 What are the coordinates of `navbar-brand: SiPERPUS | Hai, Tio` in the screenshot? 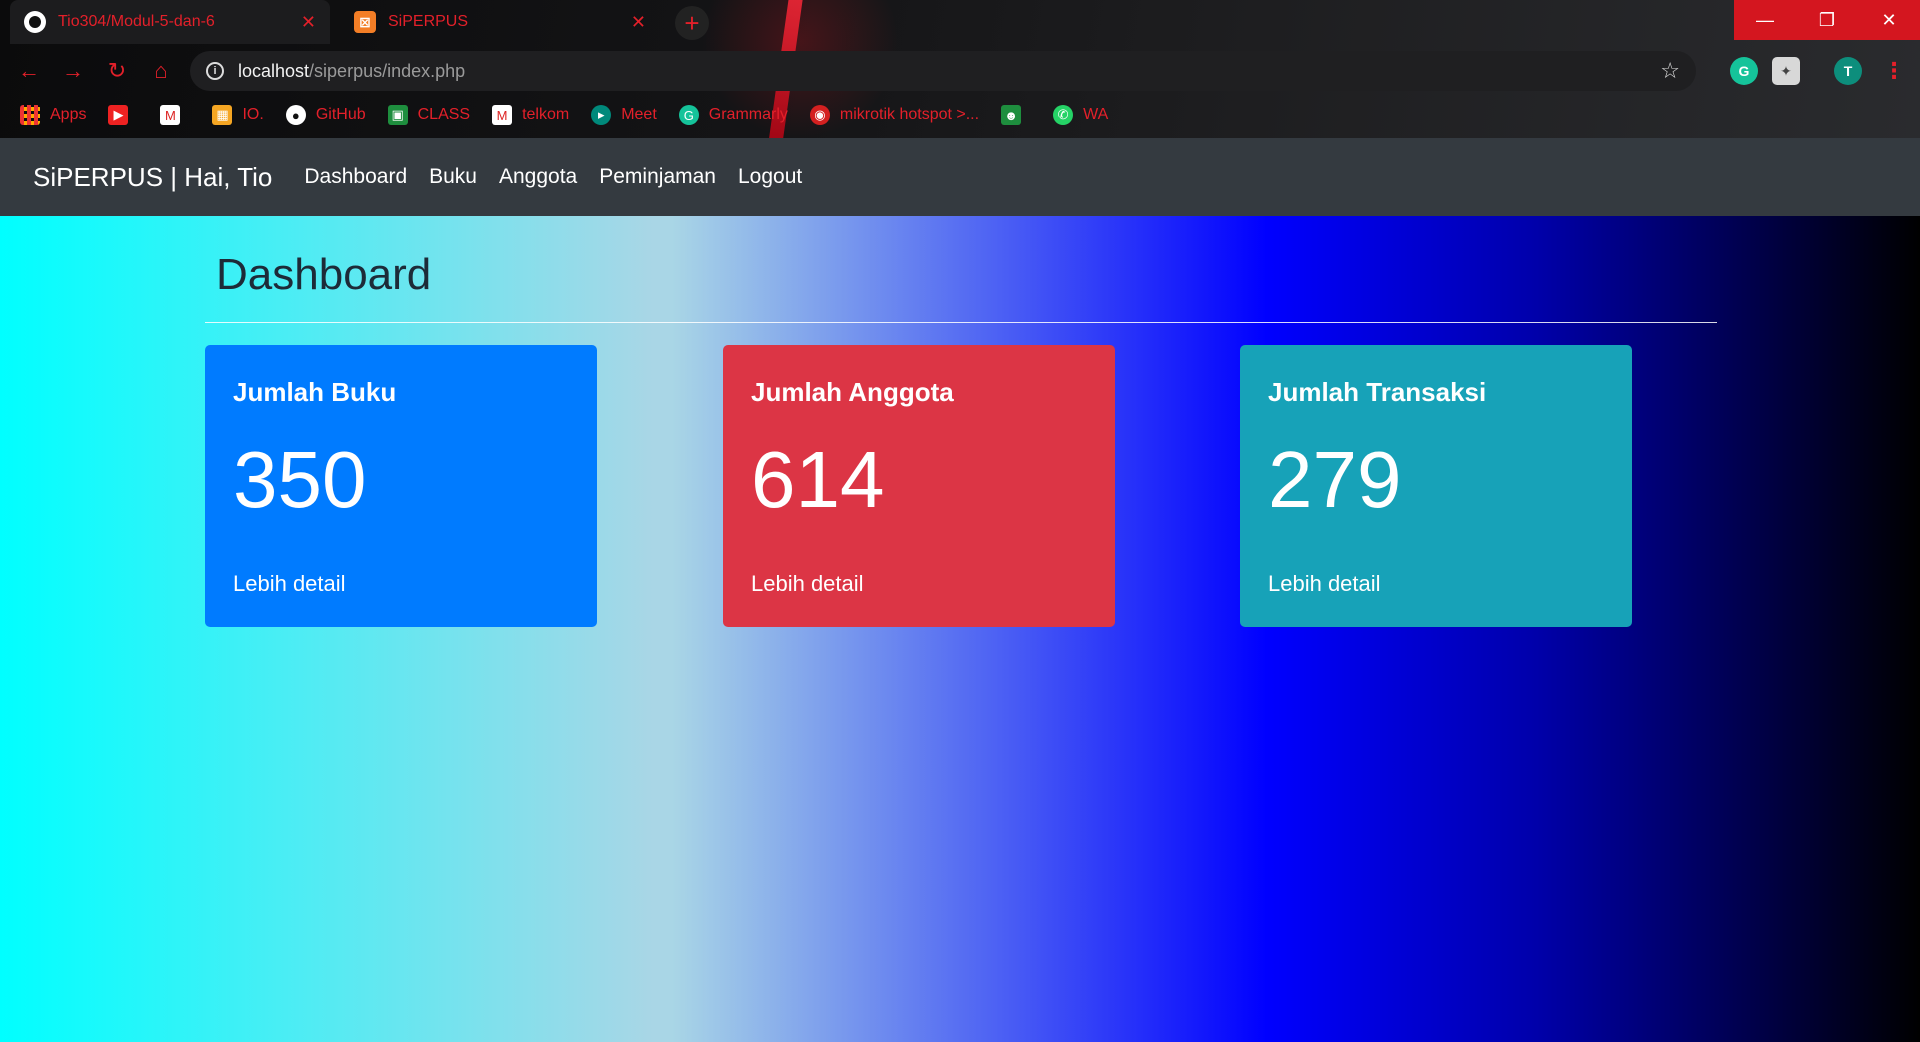 It's located at (152, 177).